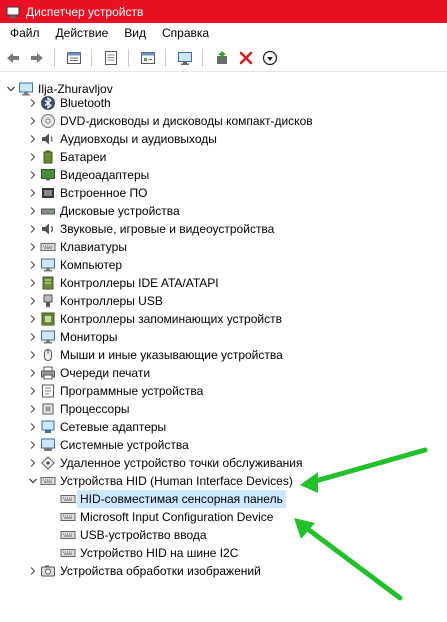 The image size is (447, 622). I want to click on tree-category: Удаленное устройство точки обслуживания, so click(164, 463).